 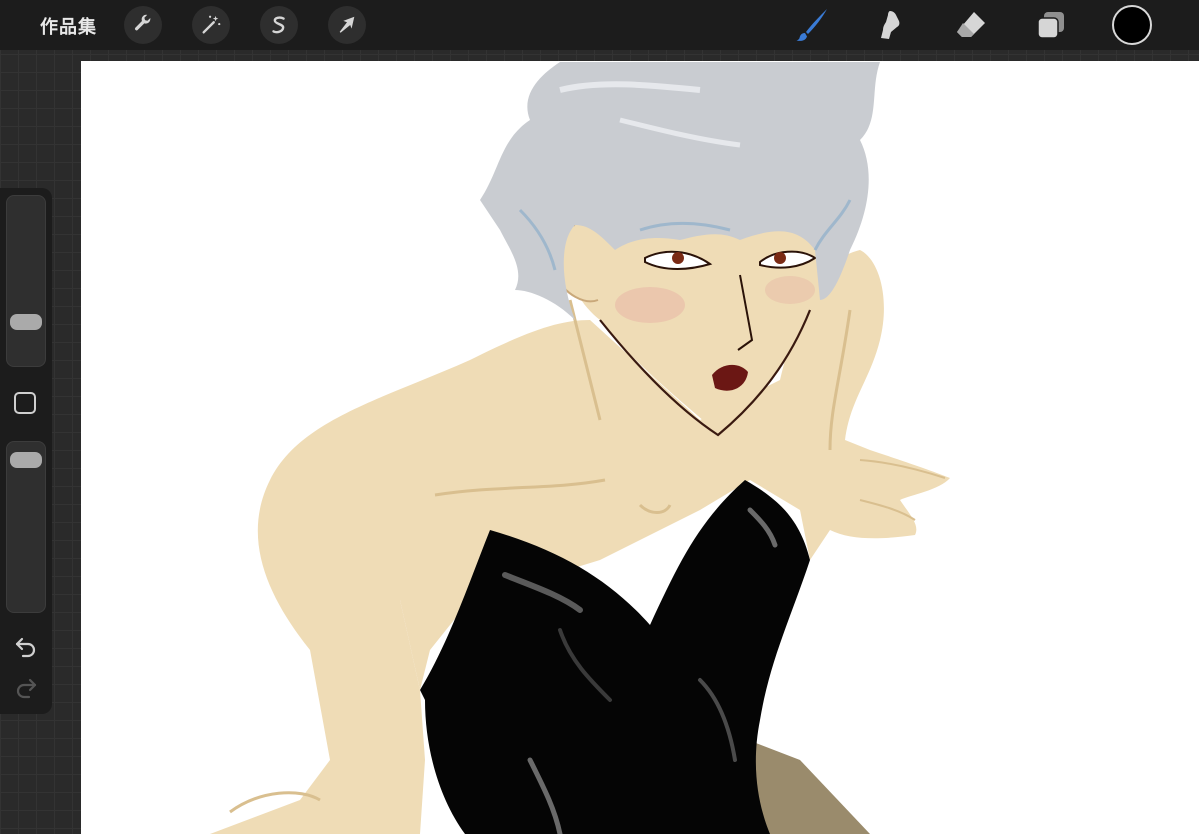 What do you see at coordinates (25, 403) in the screenshot?
I see `square-modify-icon` at bounding box center [25, 403].